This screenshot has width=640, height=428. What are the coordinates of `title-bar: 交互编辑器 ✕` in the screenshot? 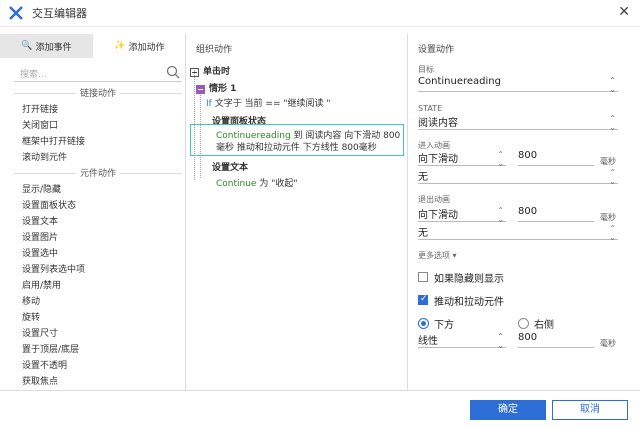 It's located at (320, 13).